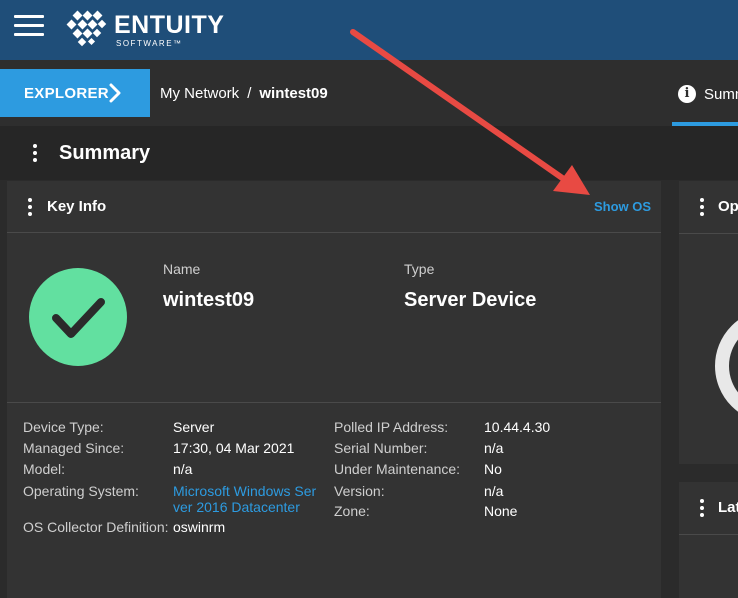 The image size is (738, 598). Describe the element at coordinates (726, 366) in the screenshot. I see `gauge-chart` at that location.